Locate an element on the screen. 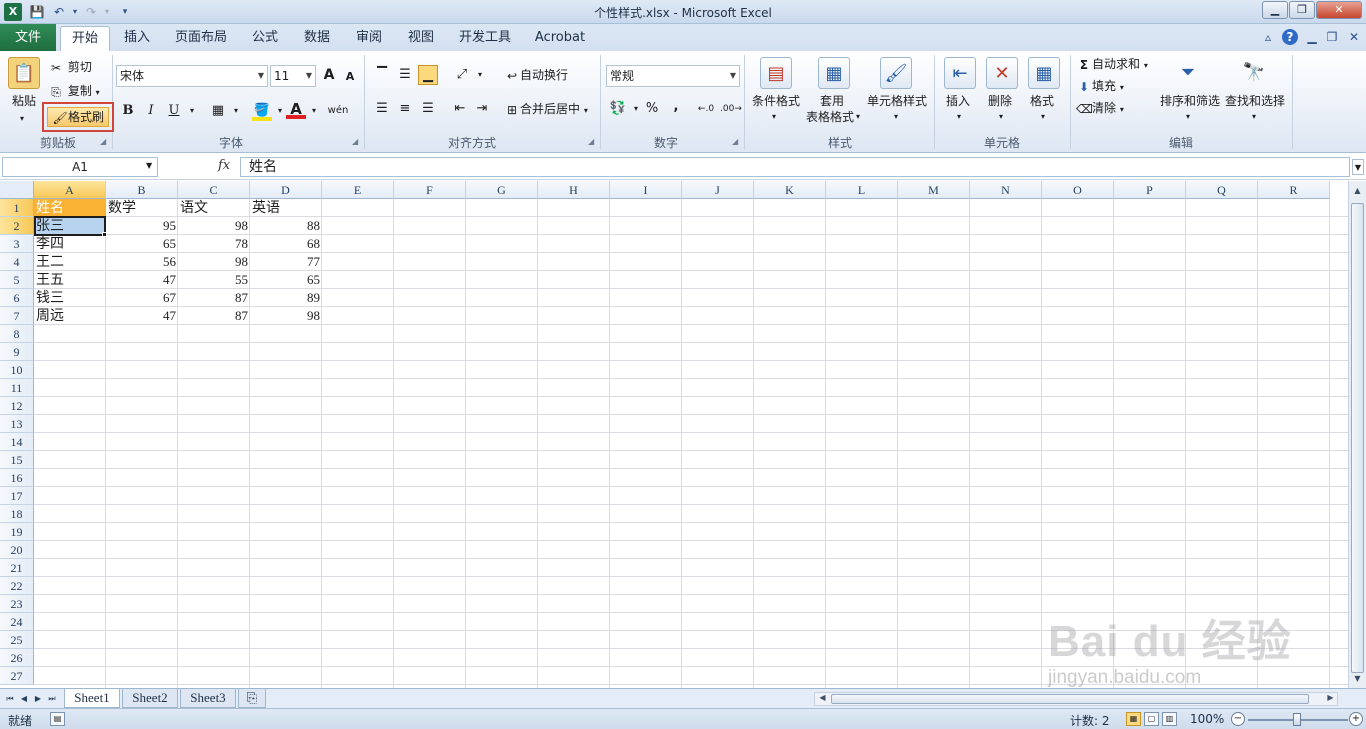 The height and width of the screenshot is (729, 1366). row-header: 14 is located at coordinates (17, 442).